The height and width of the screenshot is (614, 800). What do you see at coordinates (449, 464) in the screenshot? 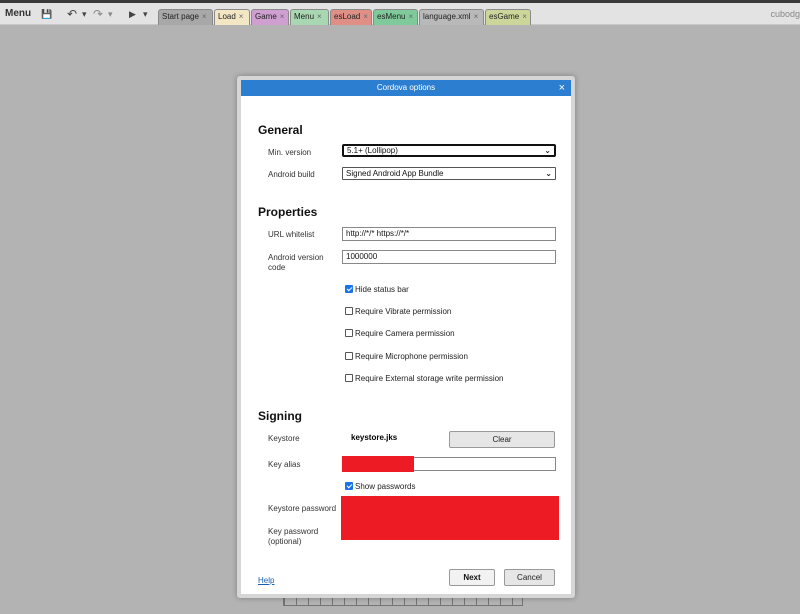
I see `key-alias-input` at bounding box center [449, 464].